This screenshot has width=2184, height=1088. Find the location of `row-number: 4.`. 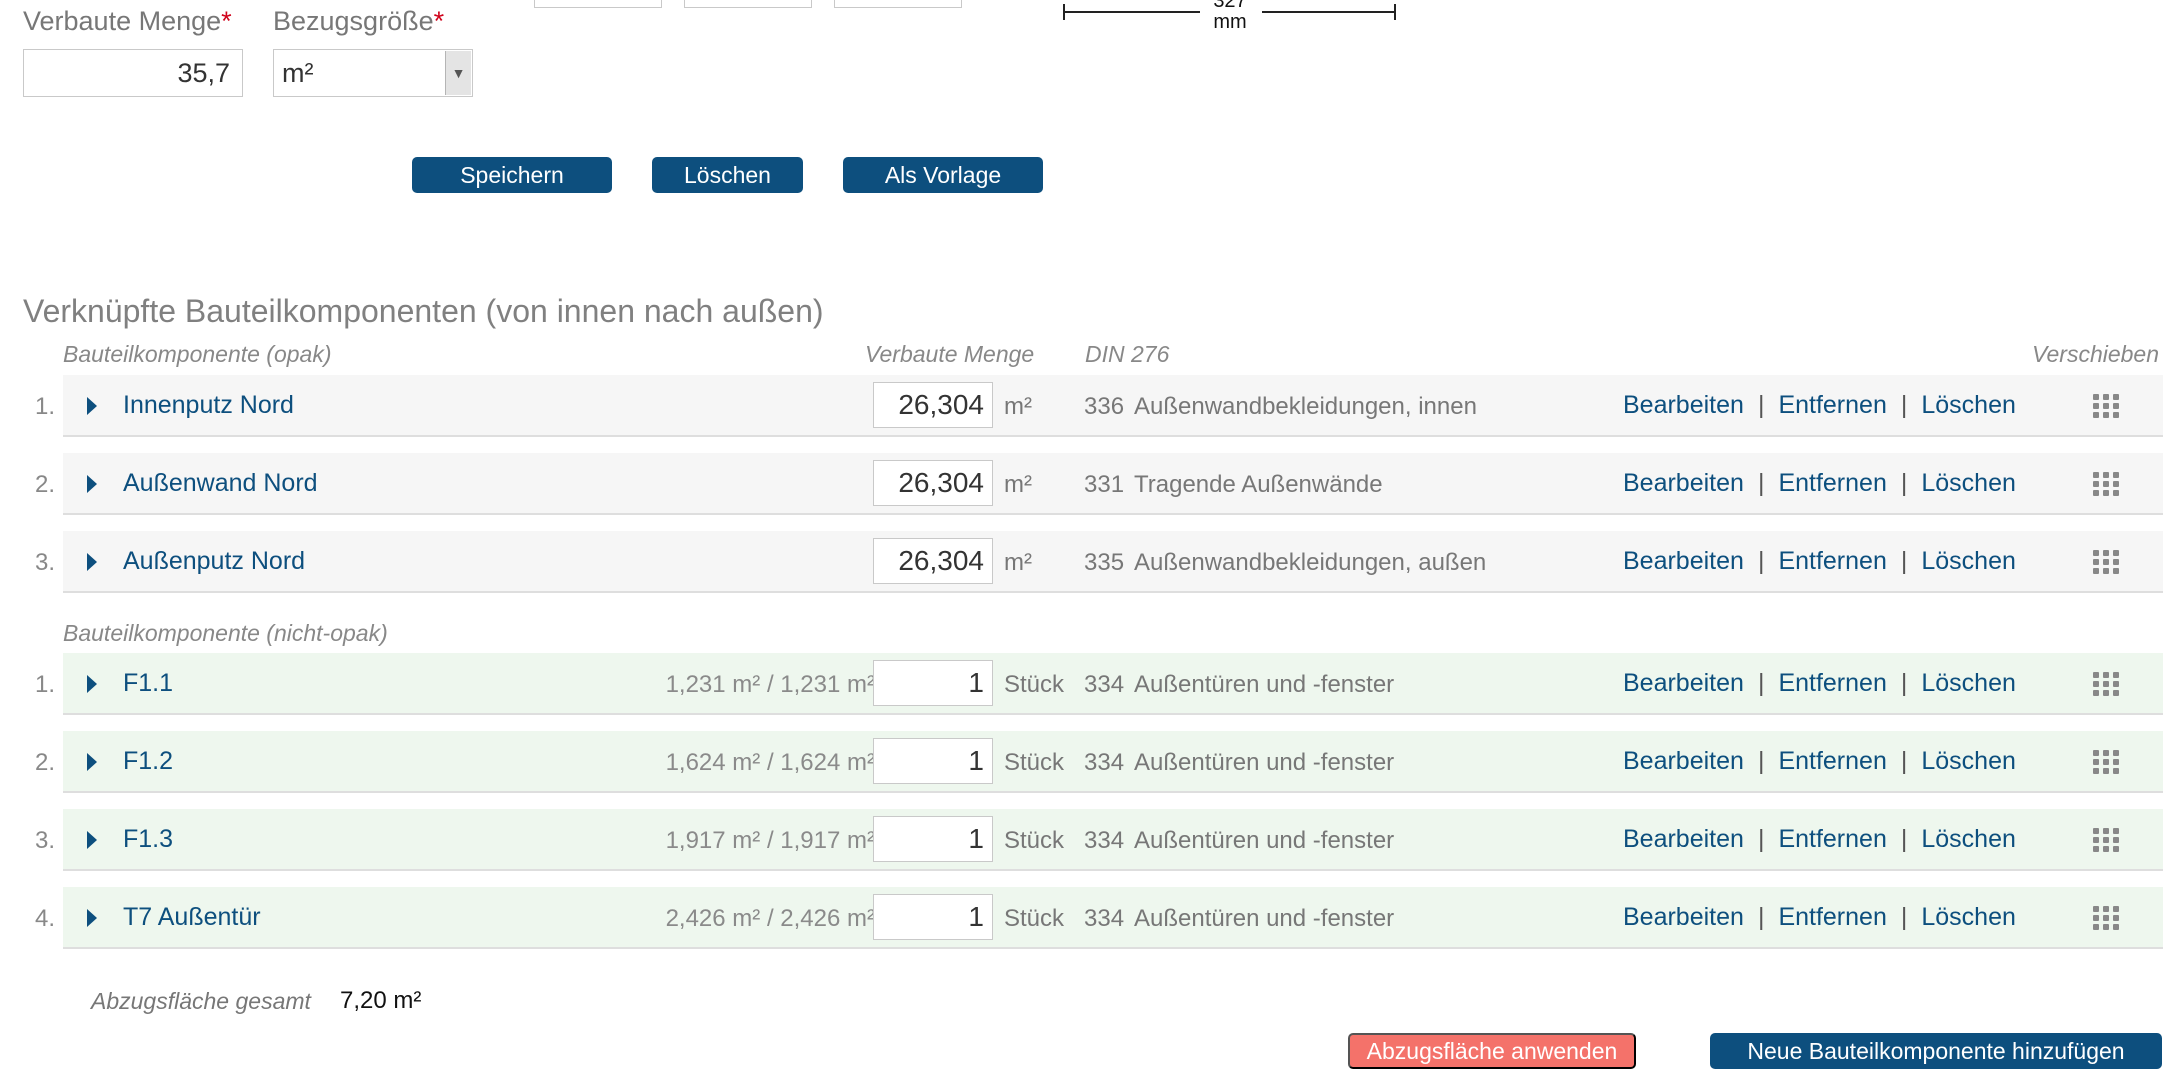

row-number: 4. is located at coordinates (45, 918).